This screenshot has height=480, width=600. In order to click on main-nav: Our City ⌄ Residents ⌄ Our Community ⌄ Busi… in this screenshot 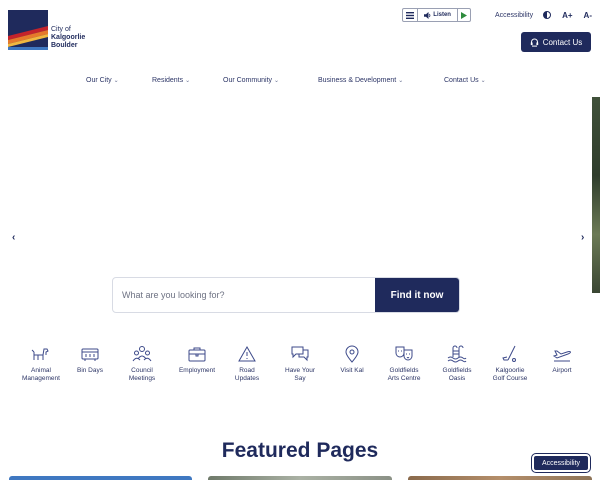, I will do `click(300, 82)`.